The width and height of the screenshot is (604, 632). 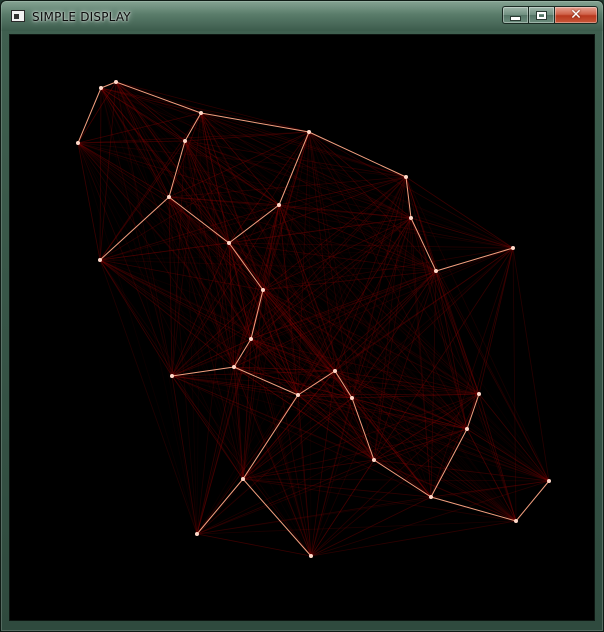 I want to click on minimize-icon, so click(x=515, y=18).